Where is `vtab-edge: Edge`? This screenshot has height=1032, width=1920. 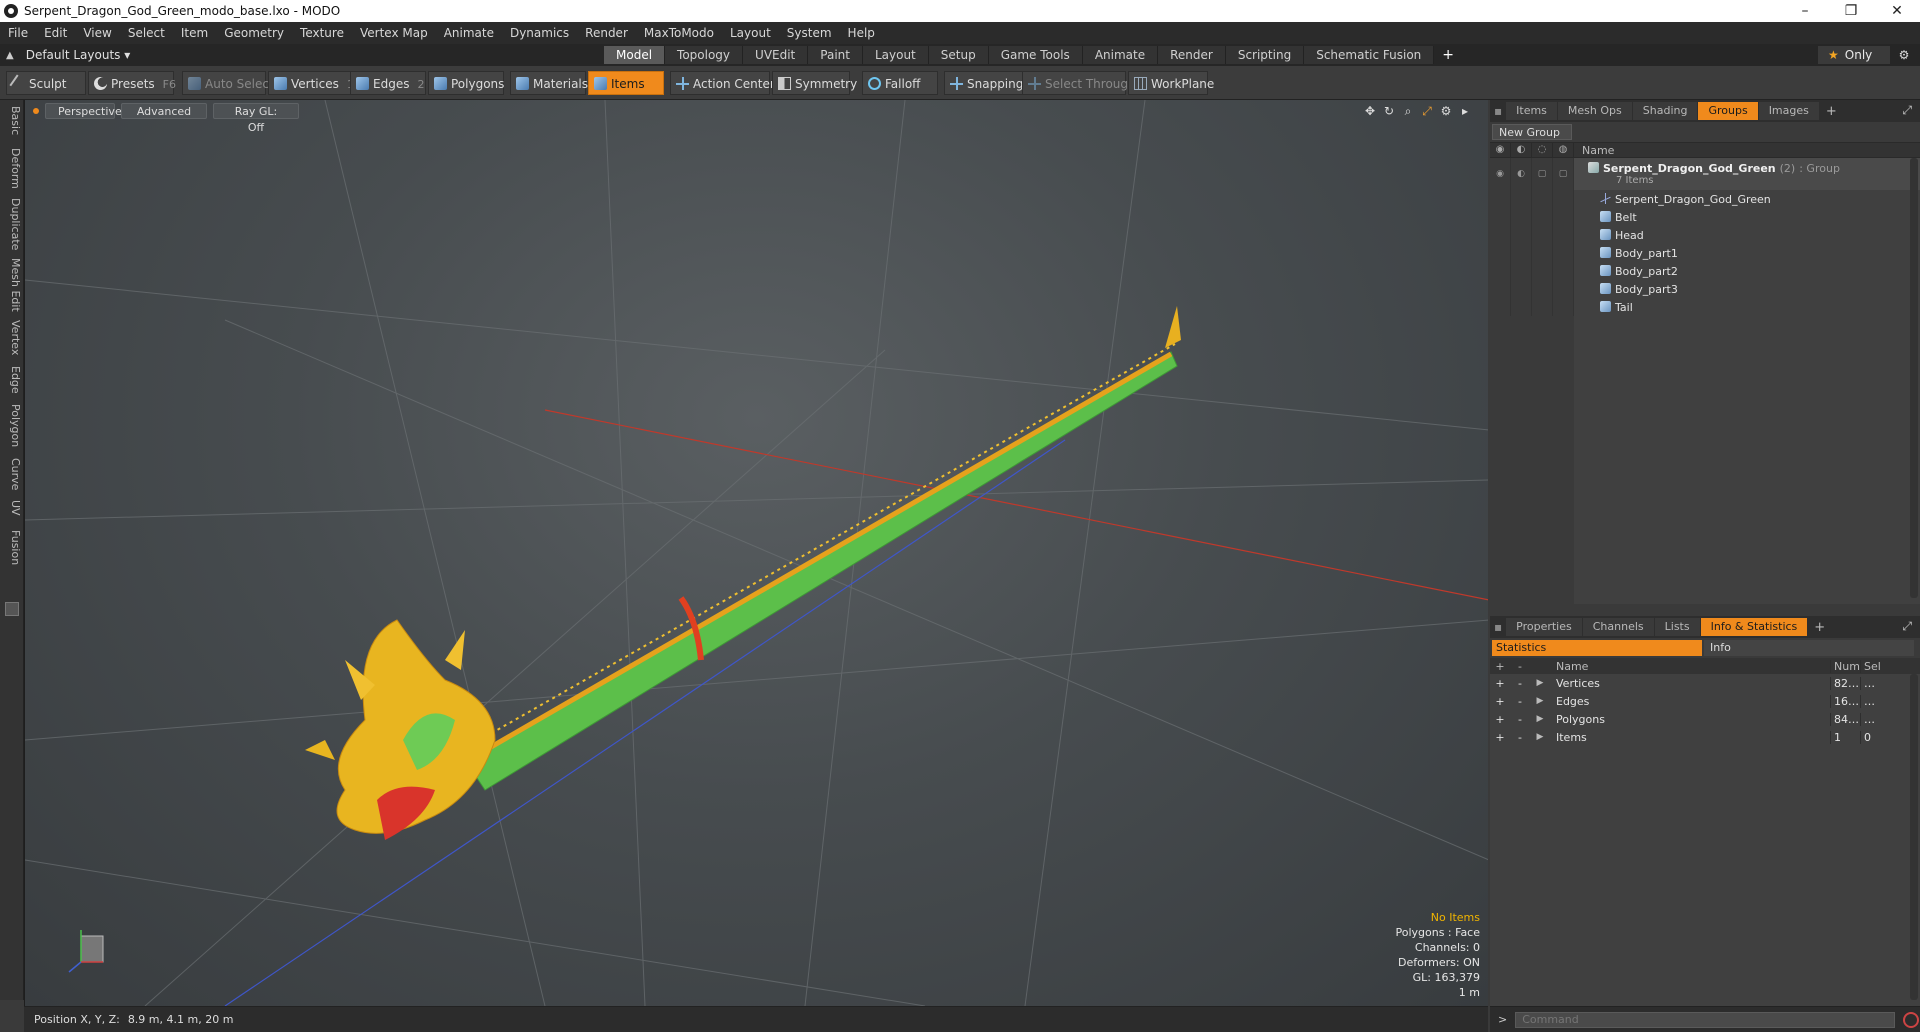 vtab-edge: Edge is located at coordinates (12, 380).